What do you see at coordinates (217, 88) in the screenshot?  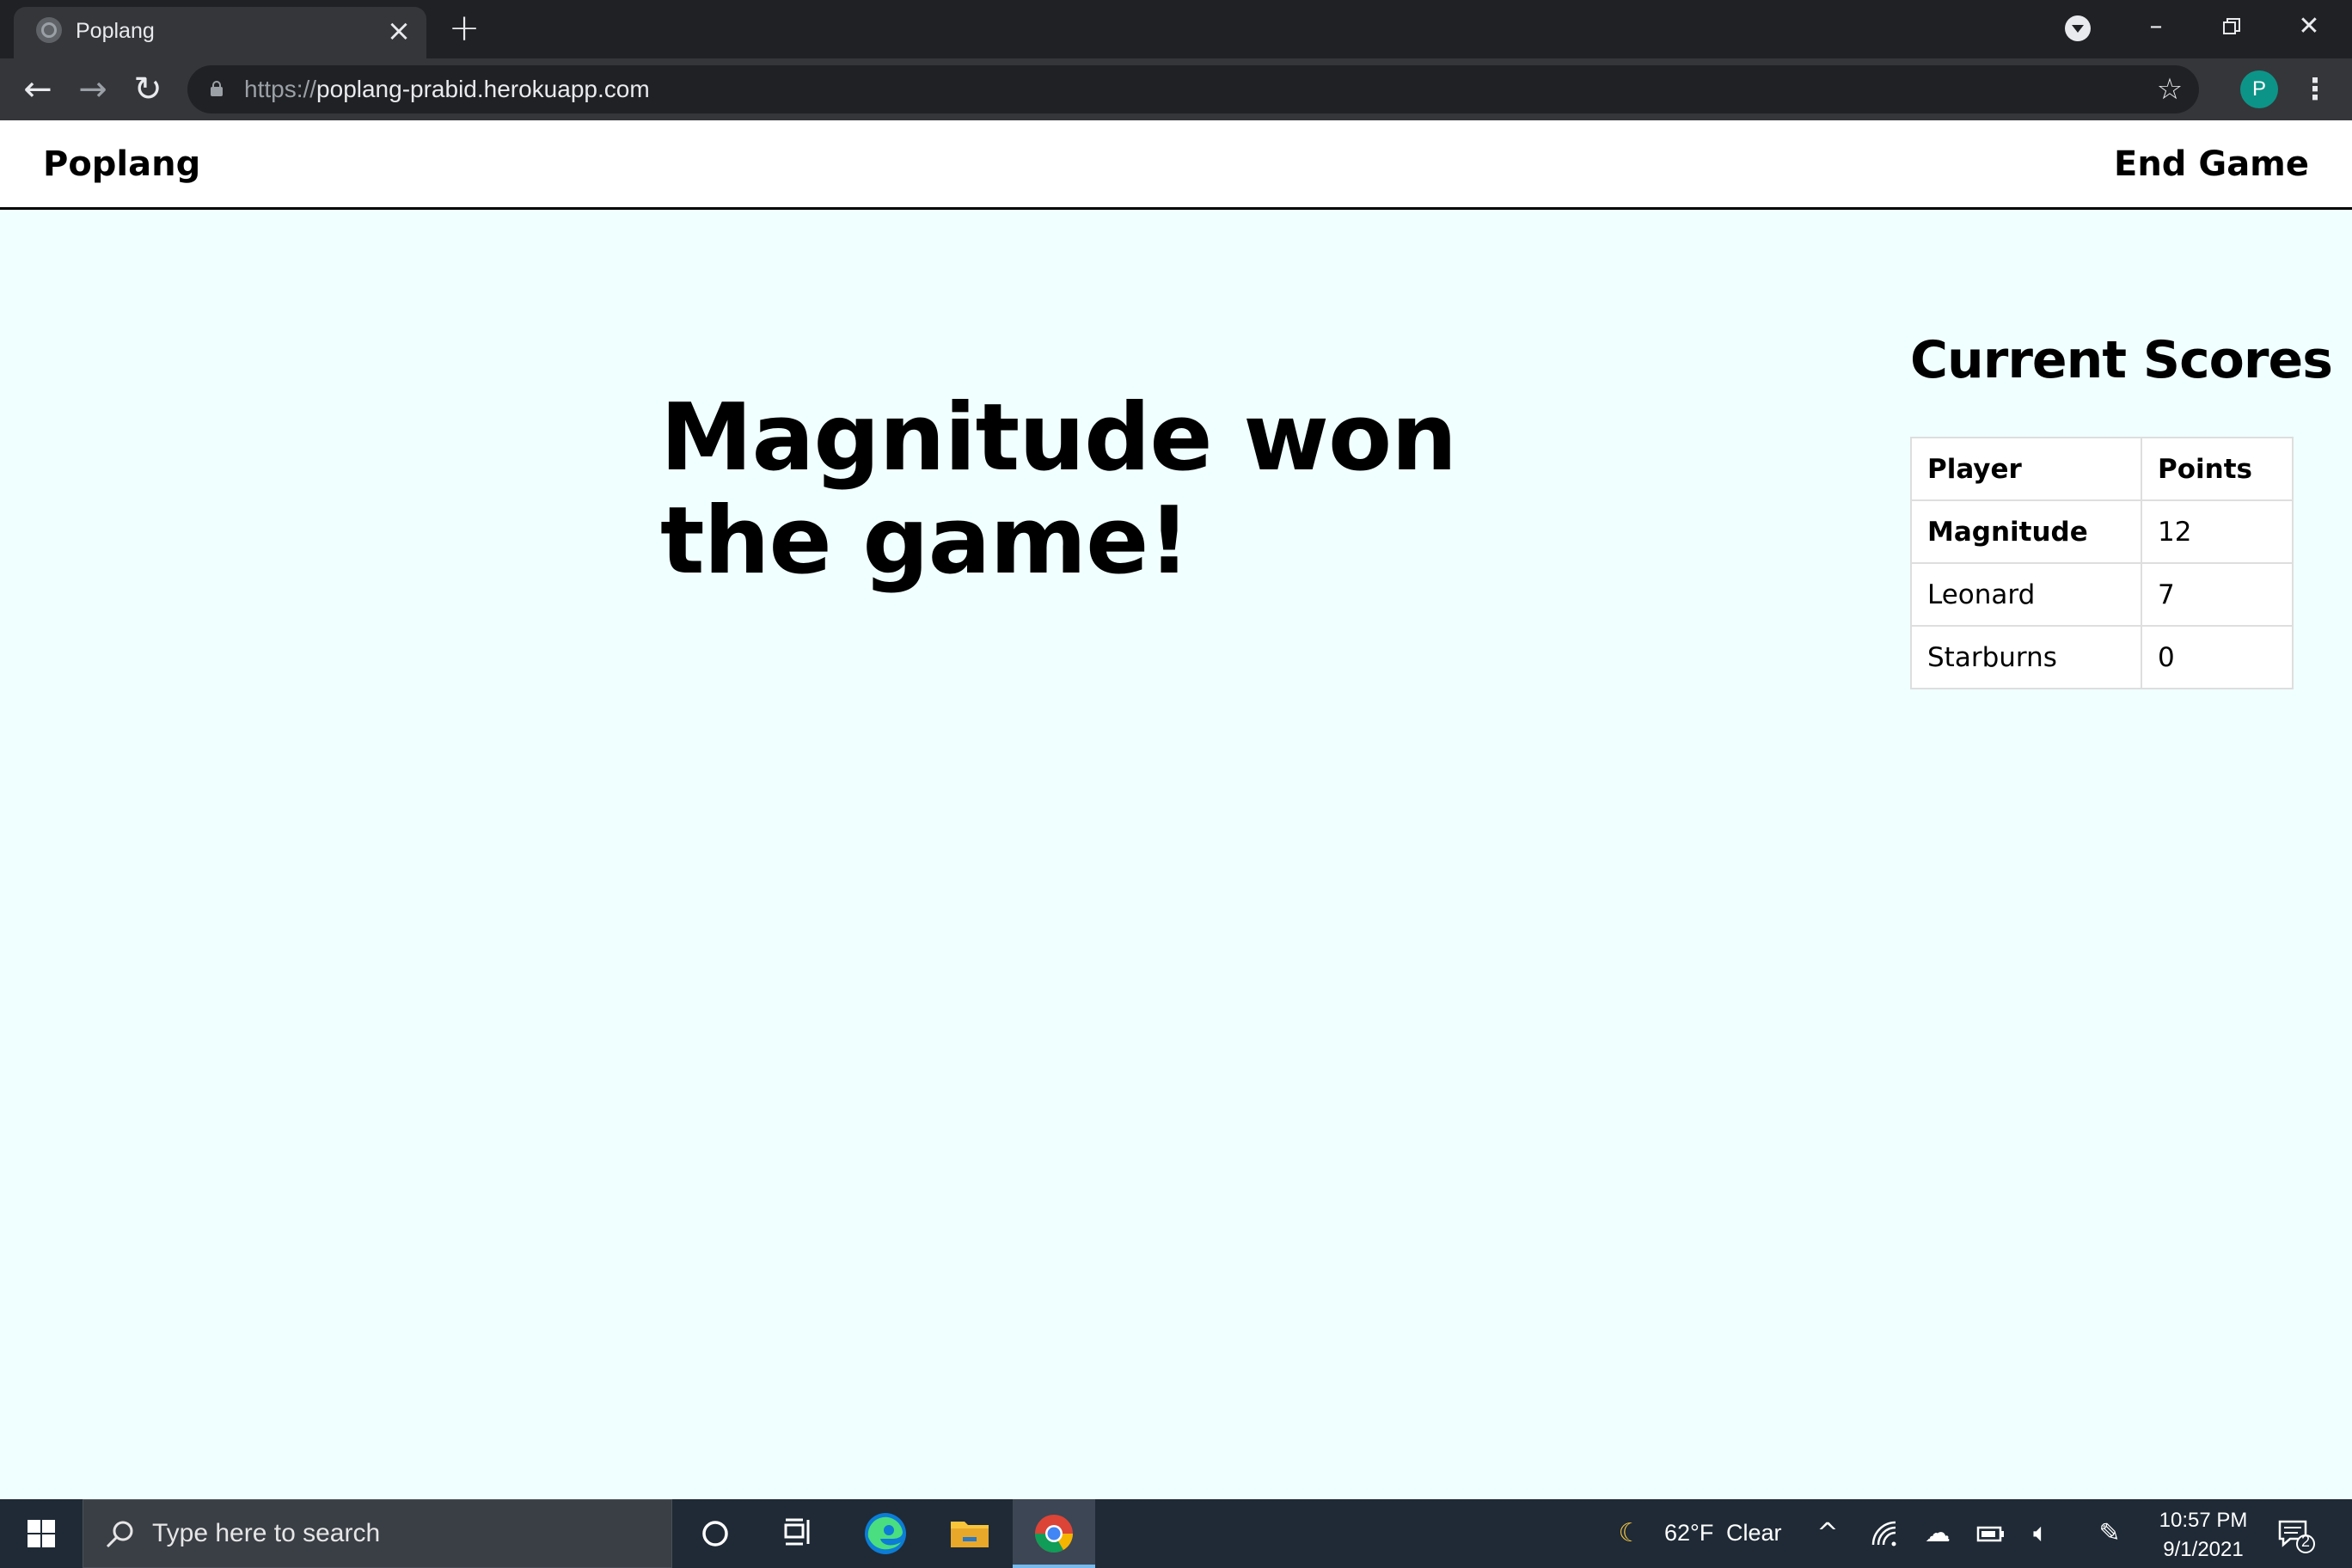 I see `lock-icon` at bounding box center [217, 88].